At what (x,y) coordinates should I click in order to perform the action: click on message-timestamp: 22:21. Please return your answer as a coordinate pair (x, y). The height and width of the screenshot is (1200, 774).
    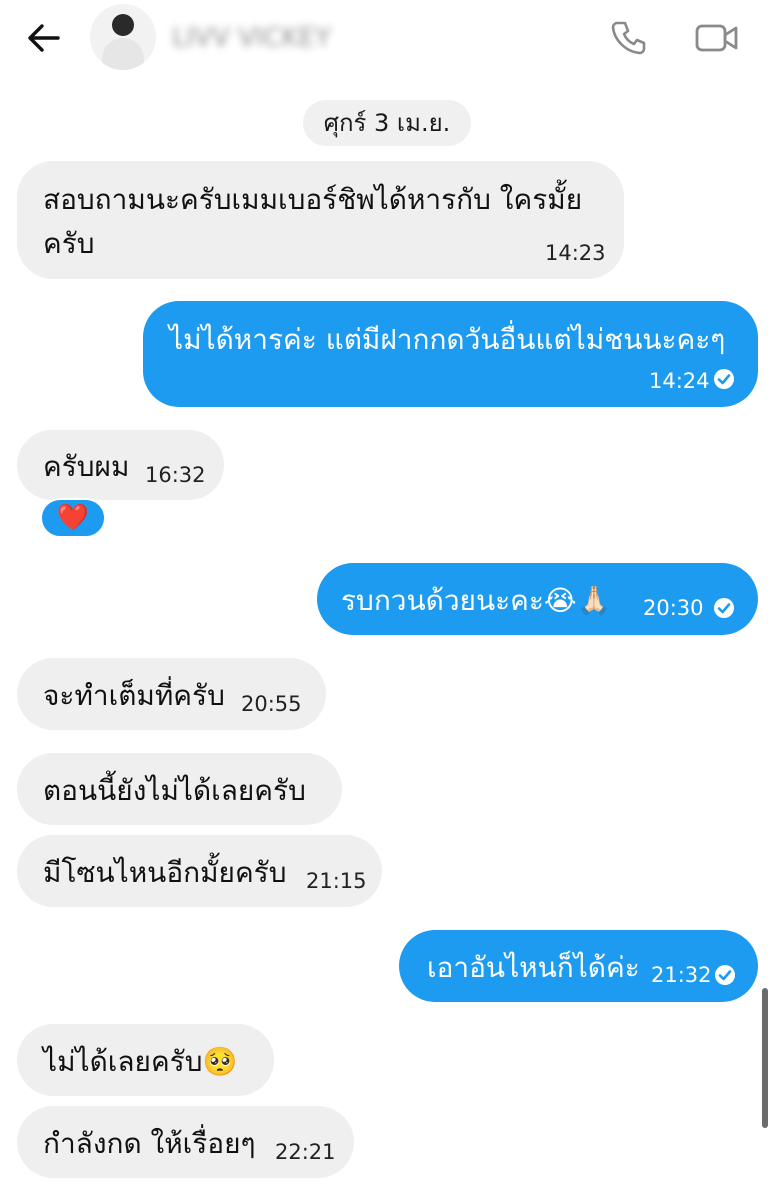
    Looking at the image, I should click on (305, 1152).